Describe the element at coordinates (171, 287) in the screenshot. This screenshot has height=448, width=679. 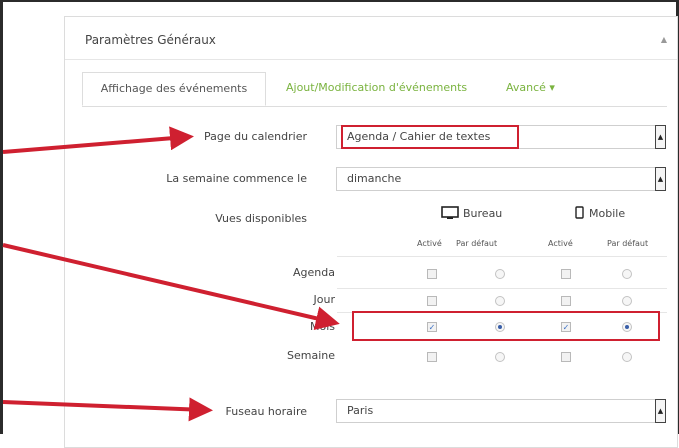
I see `arrow-to-mois-row` at that location.